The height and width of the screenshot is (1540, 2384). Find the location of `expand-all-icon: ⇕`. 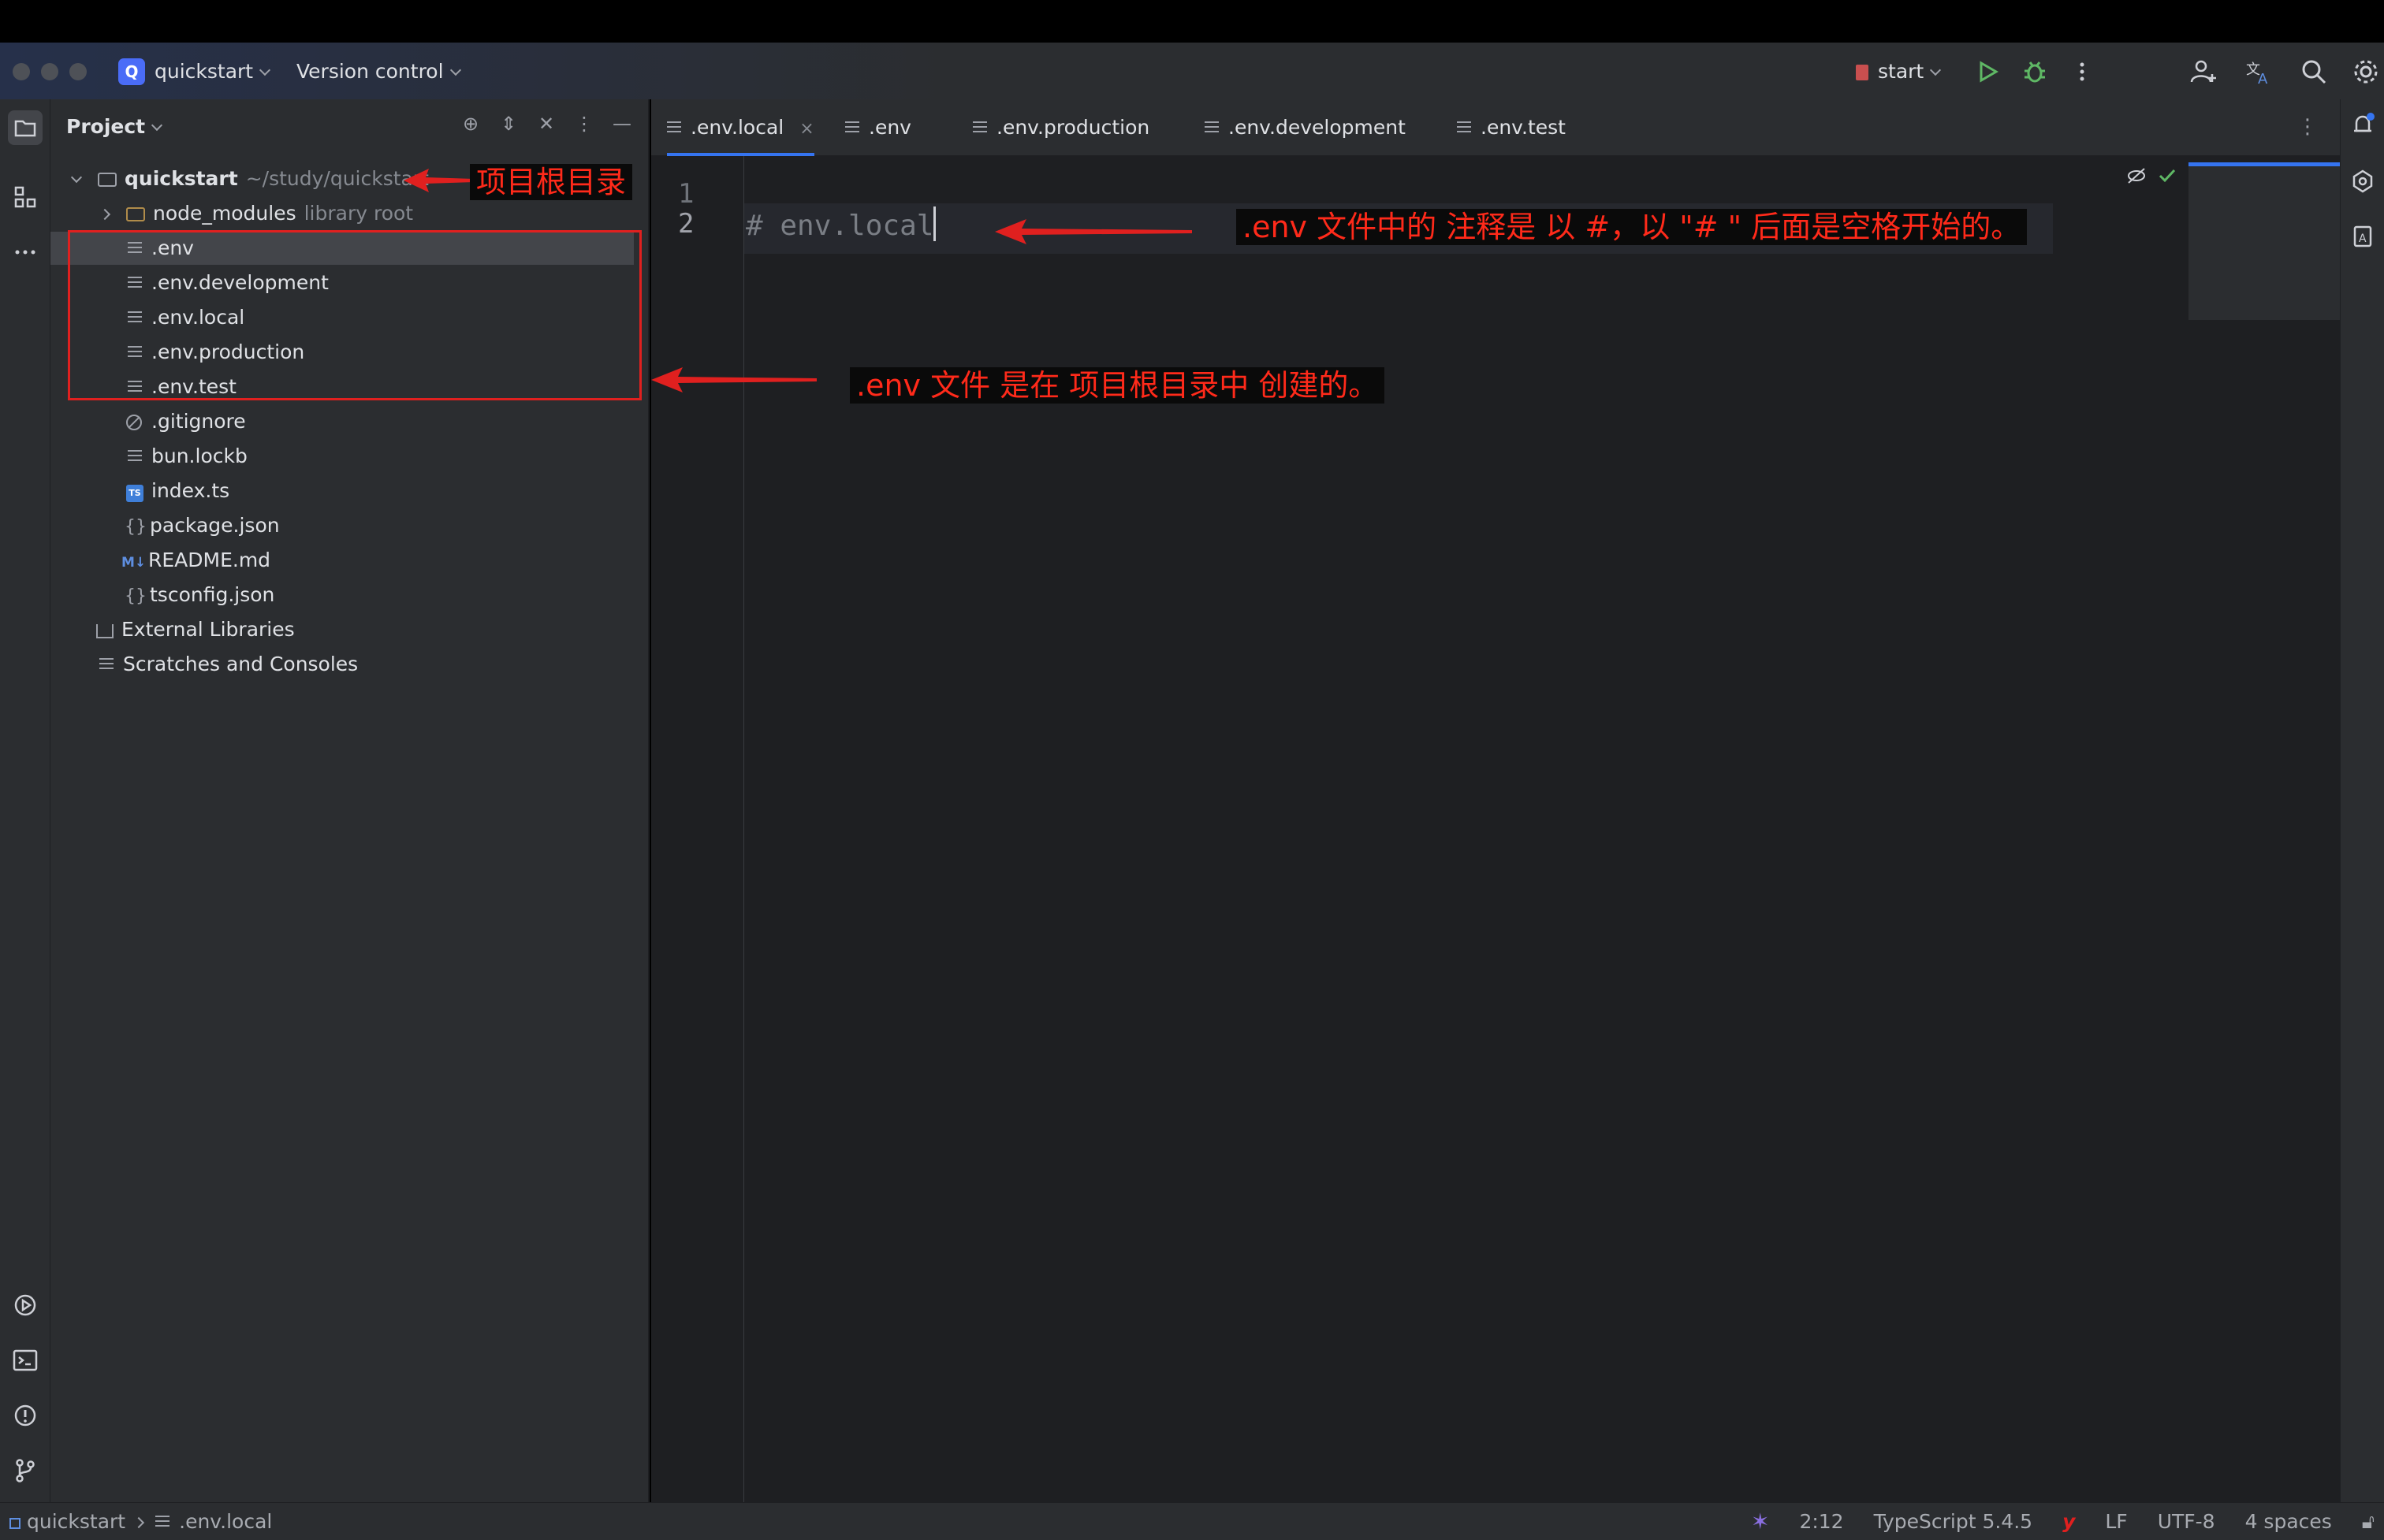

expand-all-icon: ⇕ is located at coordinates (509, 123).